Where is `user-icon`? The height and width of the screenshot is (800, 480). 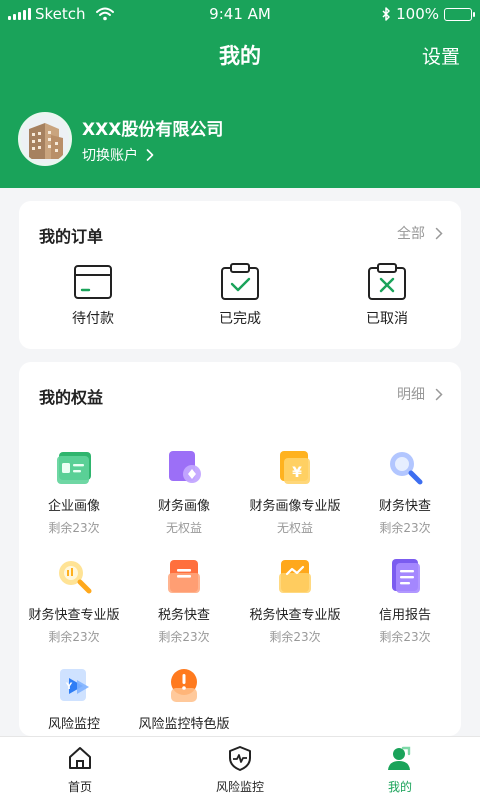 user-icon is located at coordinates (399, 758).